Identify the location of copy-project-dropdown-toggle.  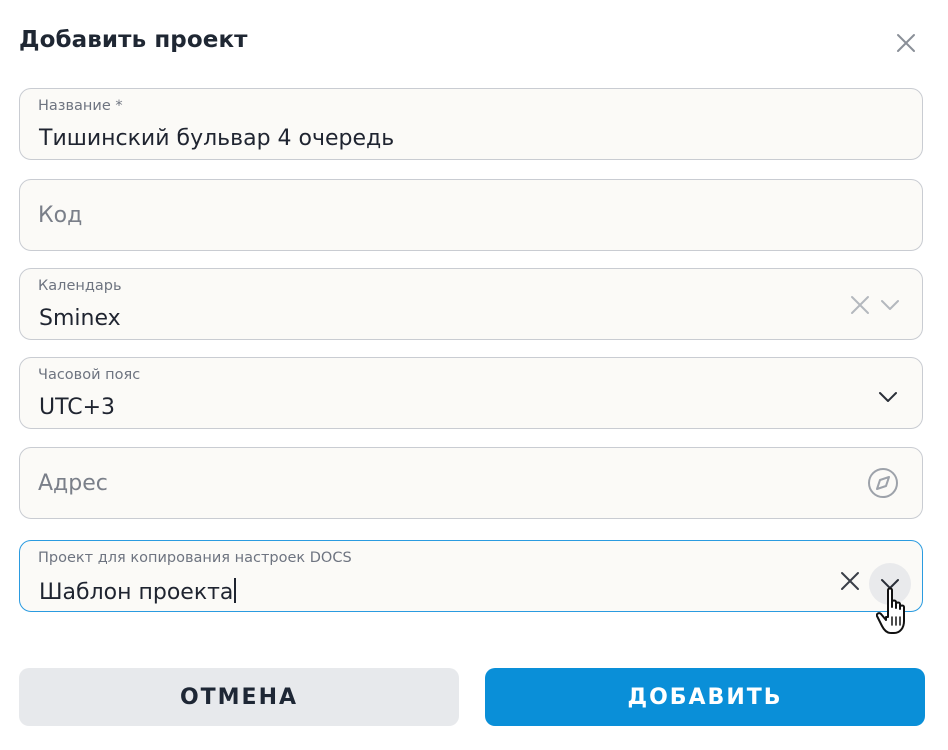
(890, 584).